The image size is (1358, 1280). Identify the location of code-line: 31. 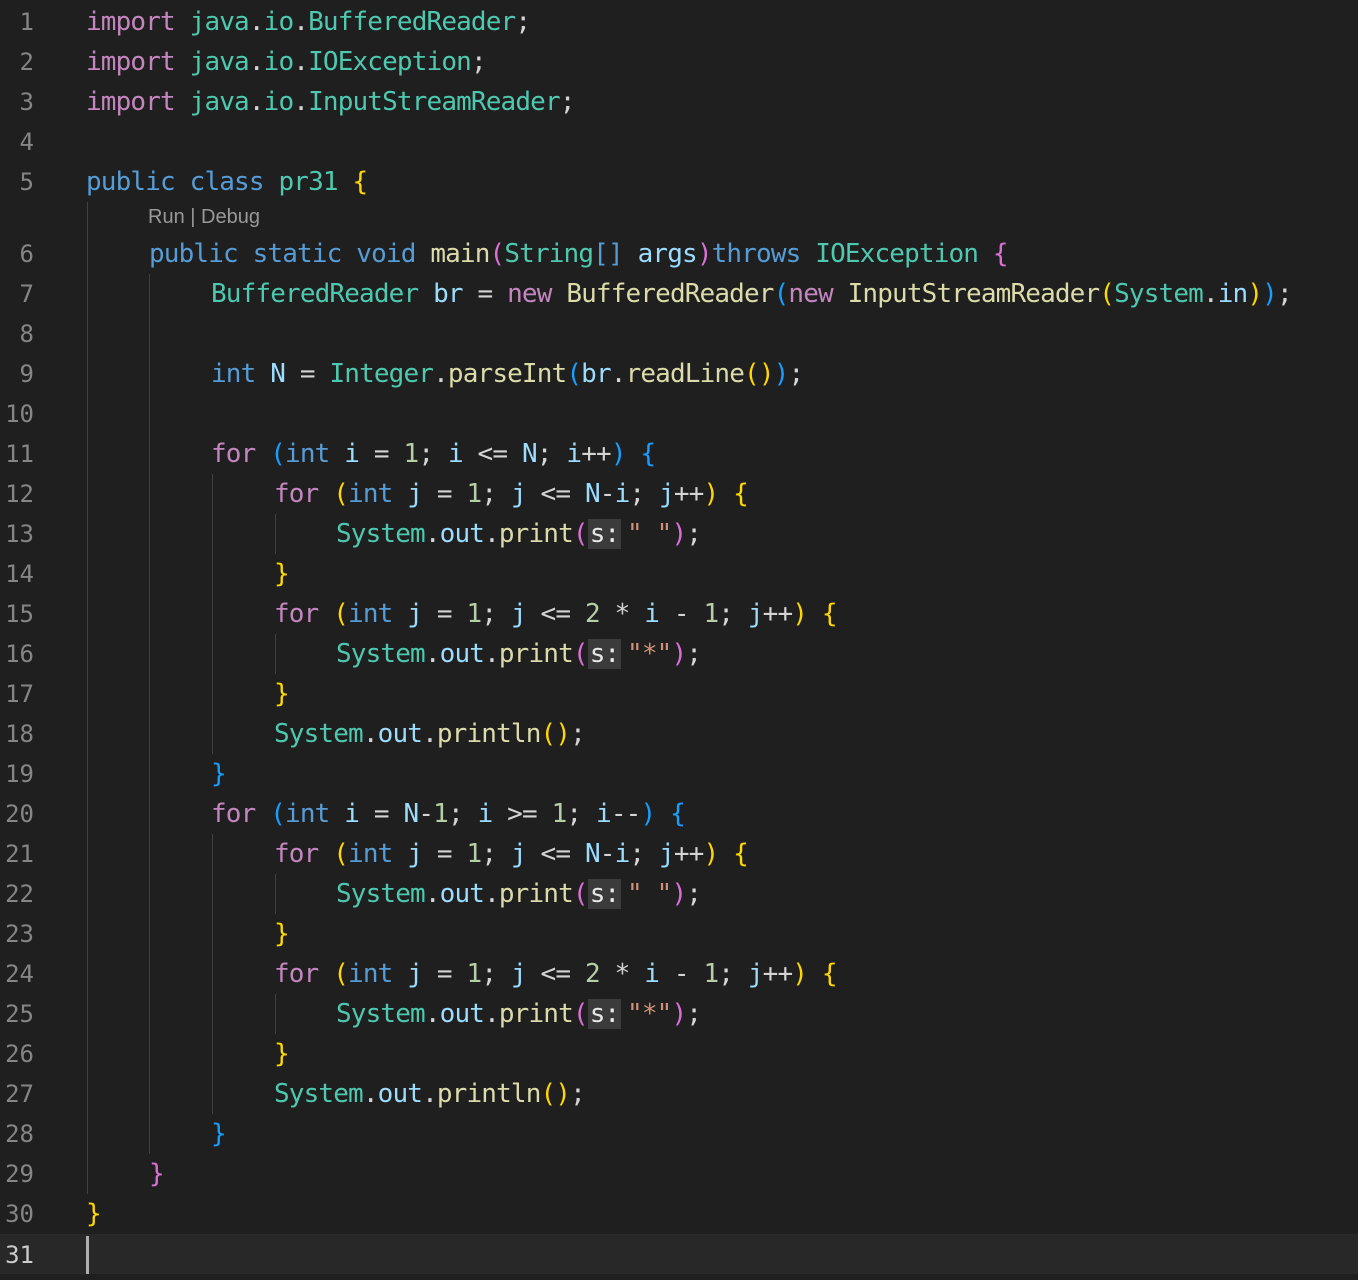
(679, 1254).